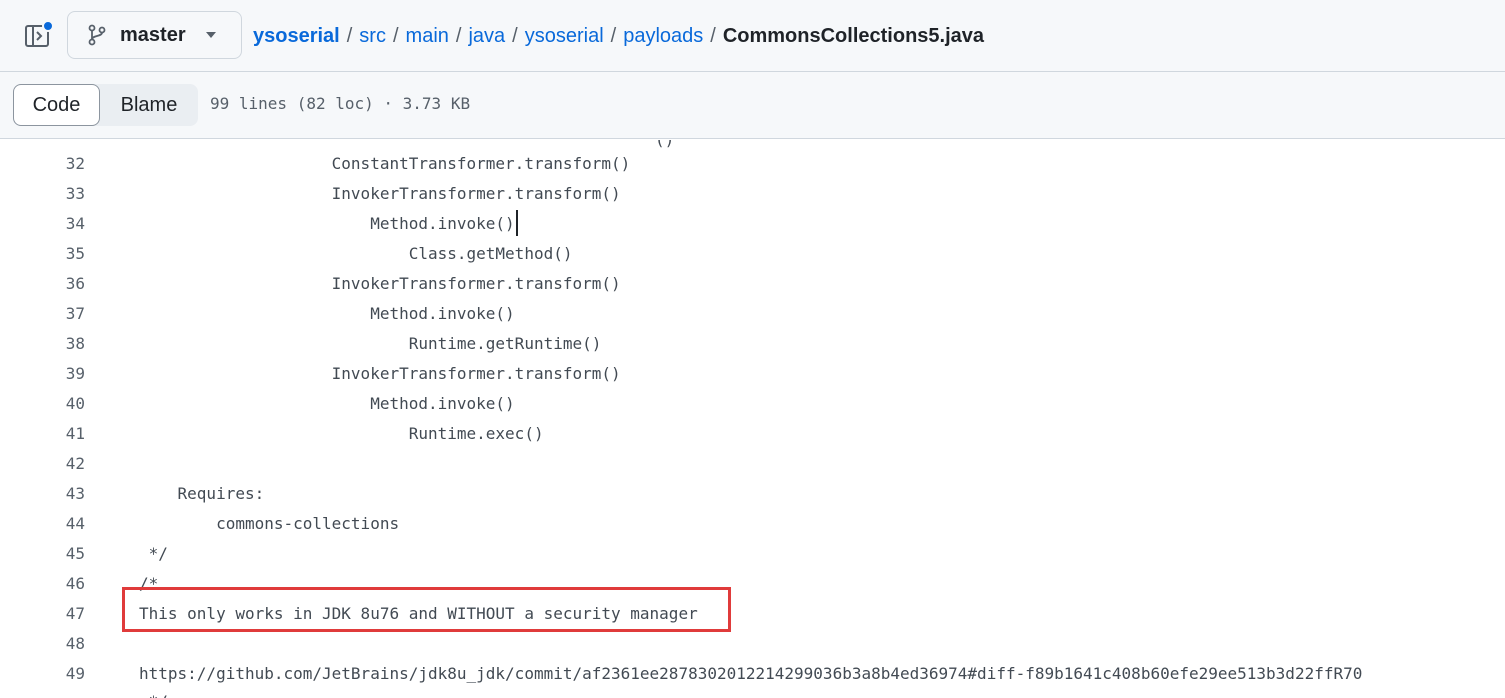  I want to click on line-number: 45, so click(42, 553).